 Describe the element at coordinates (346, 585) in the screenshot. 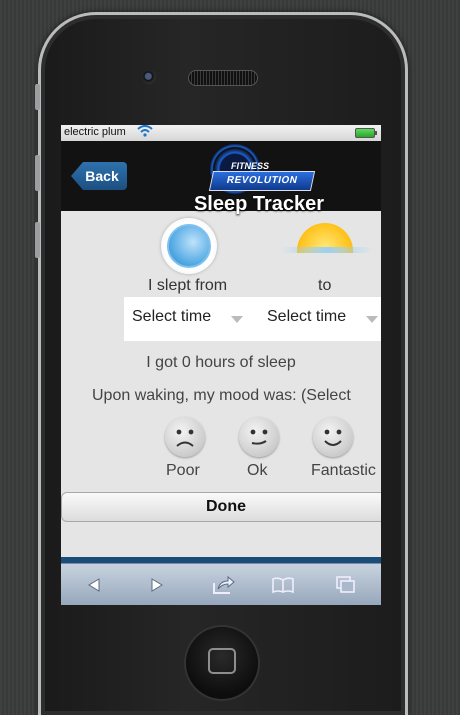

I see `tabs-icon` at that location.